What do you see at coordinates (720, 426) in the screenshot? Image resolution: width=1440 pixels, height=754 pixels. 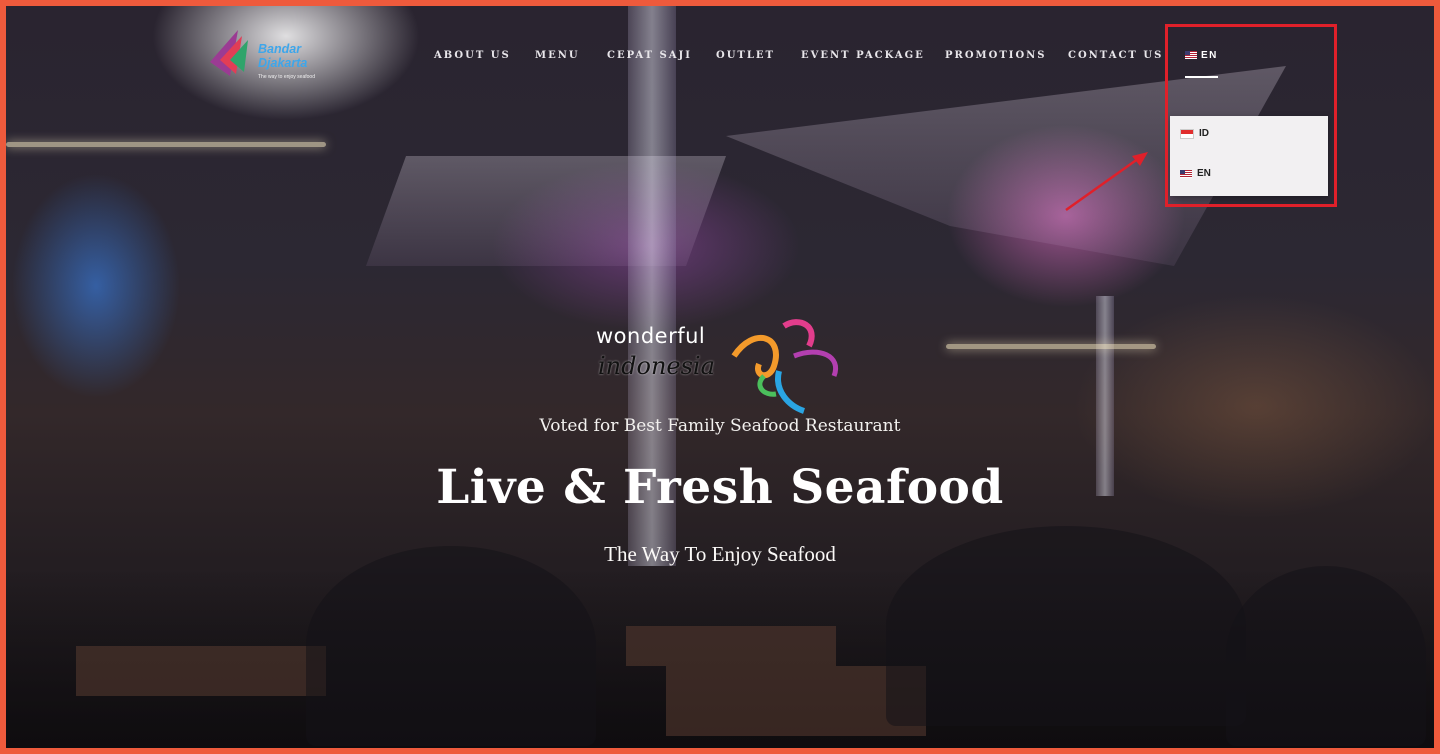 I see `hero-subtitle: Voted for Best Family Seafood Restaurant` at bounding box center [720, 426].